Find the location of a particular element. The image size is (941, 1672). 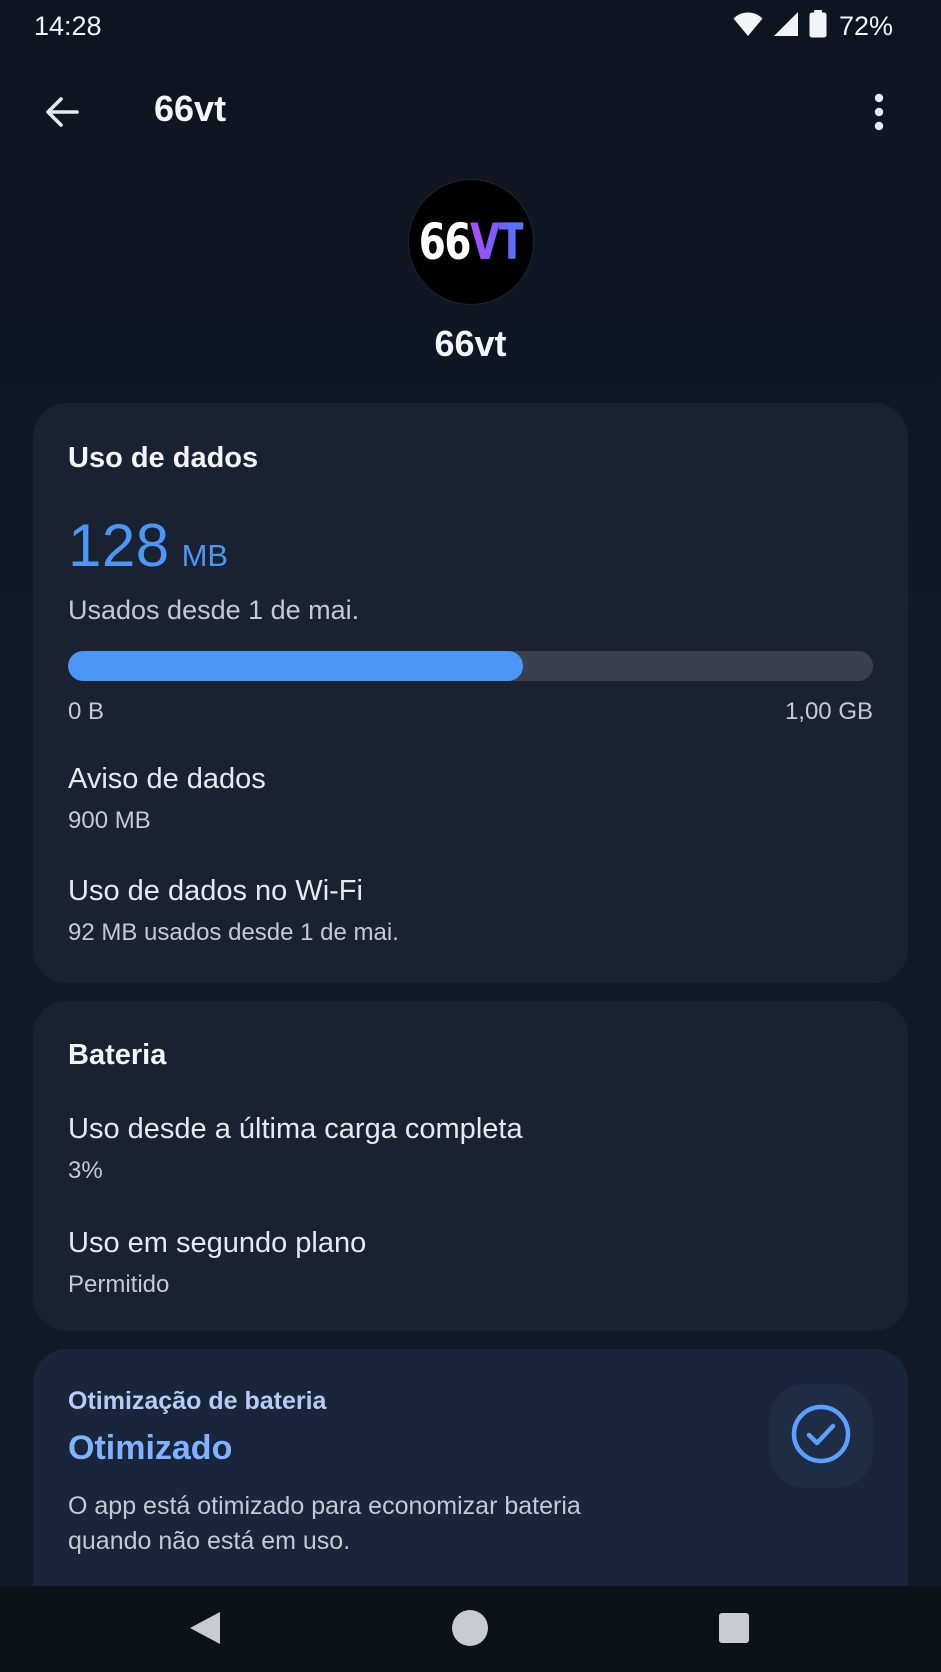

wifi-icon is located at coordinates (748, 26).